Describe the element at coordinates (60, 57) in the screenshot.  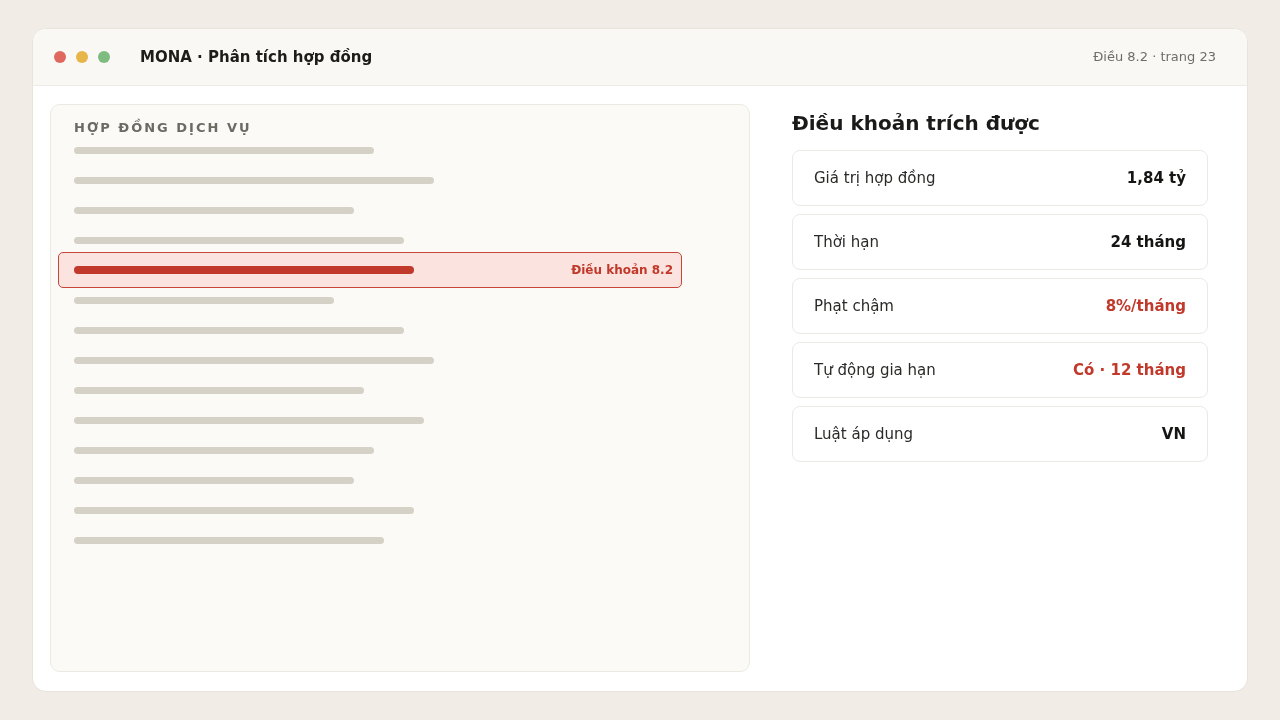
I see `window-close-icon` at that location.